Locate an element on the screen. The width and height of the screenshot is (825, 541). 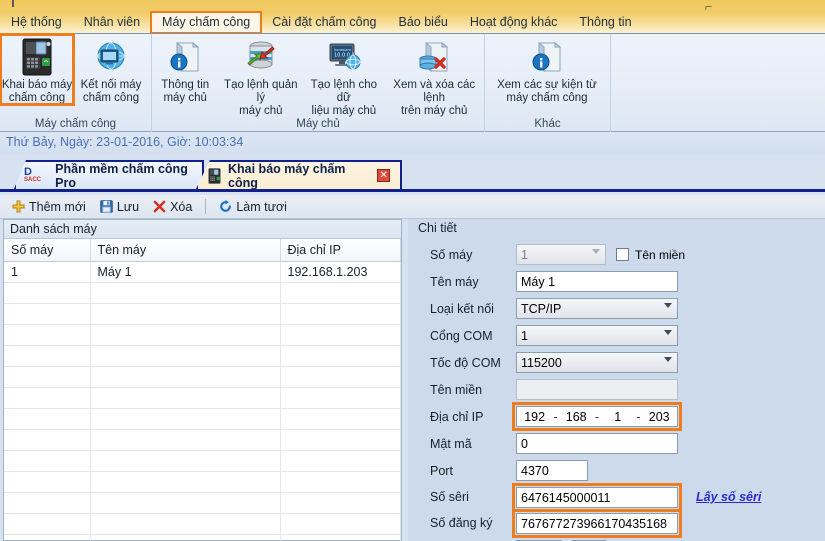
title-bar-mark: ⌐ is located at coordinates (709, 7).